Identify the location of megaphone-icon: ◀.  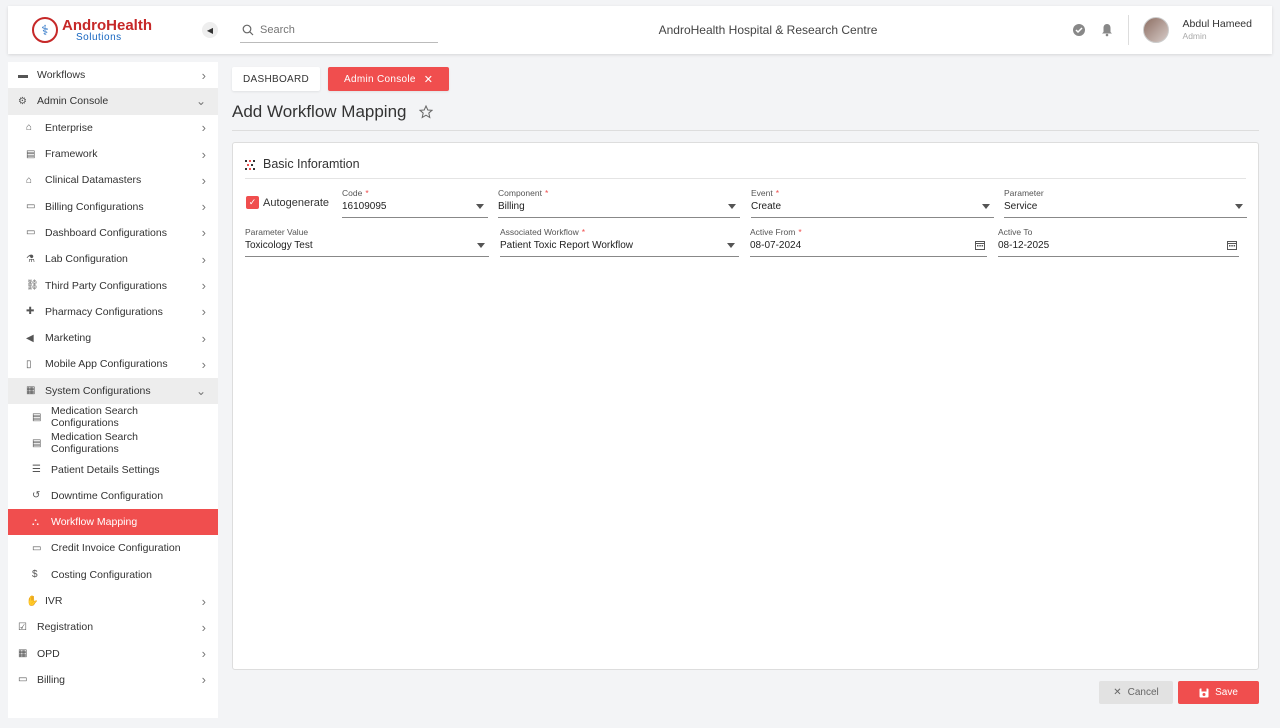
(30, 338).